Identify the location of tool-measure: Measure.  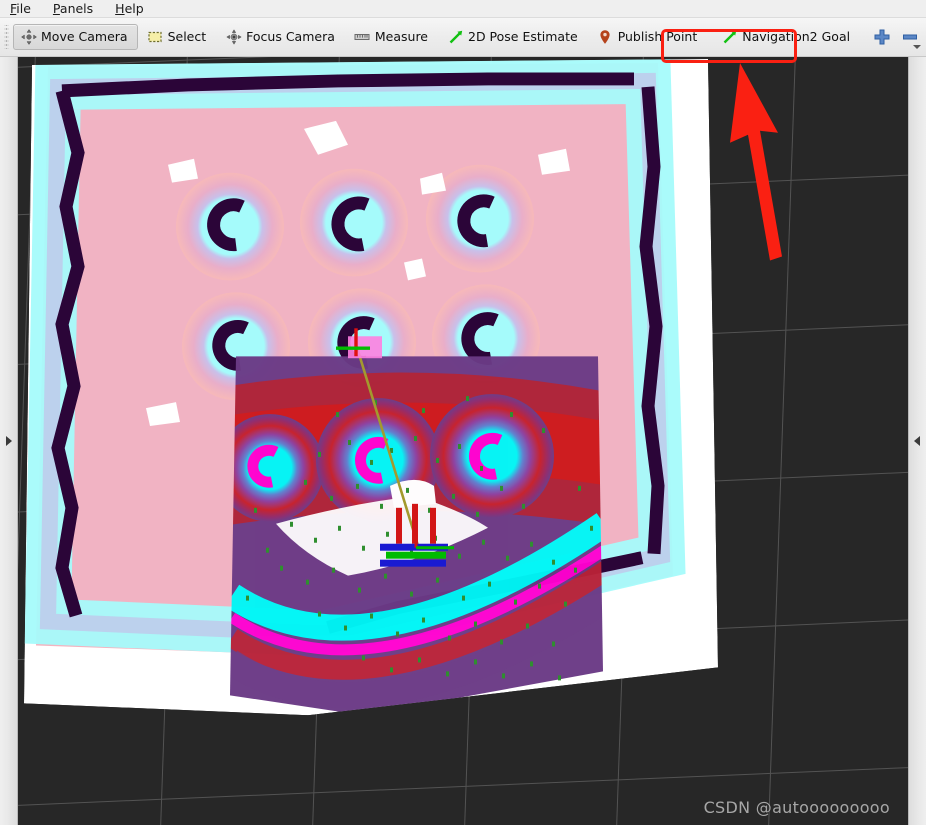
(392, 37).